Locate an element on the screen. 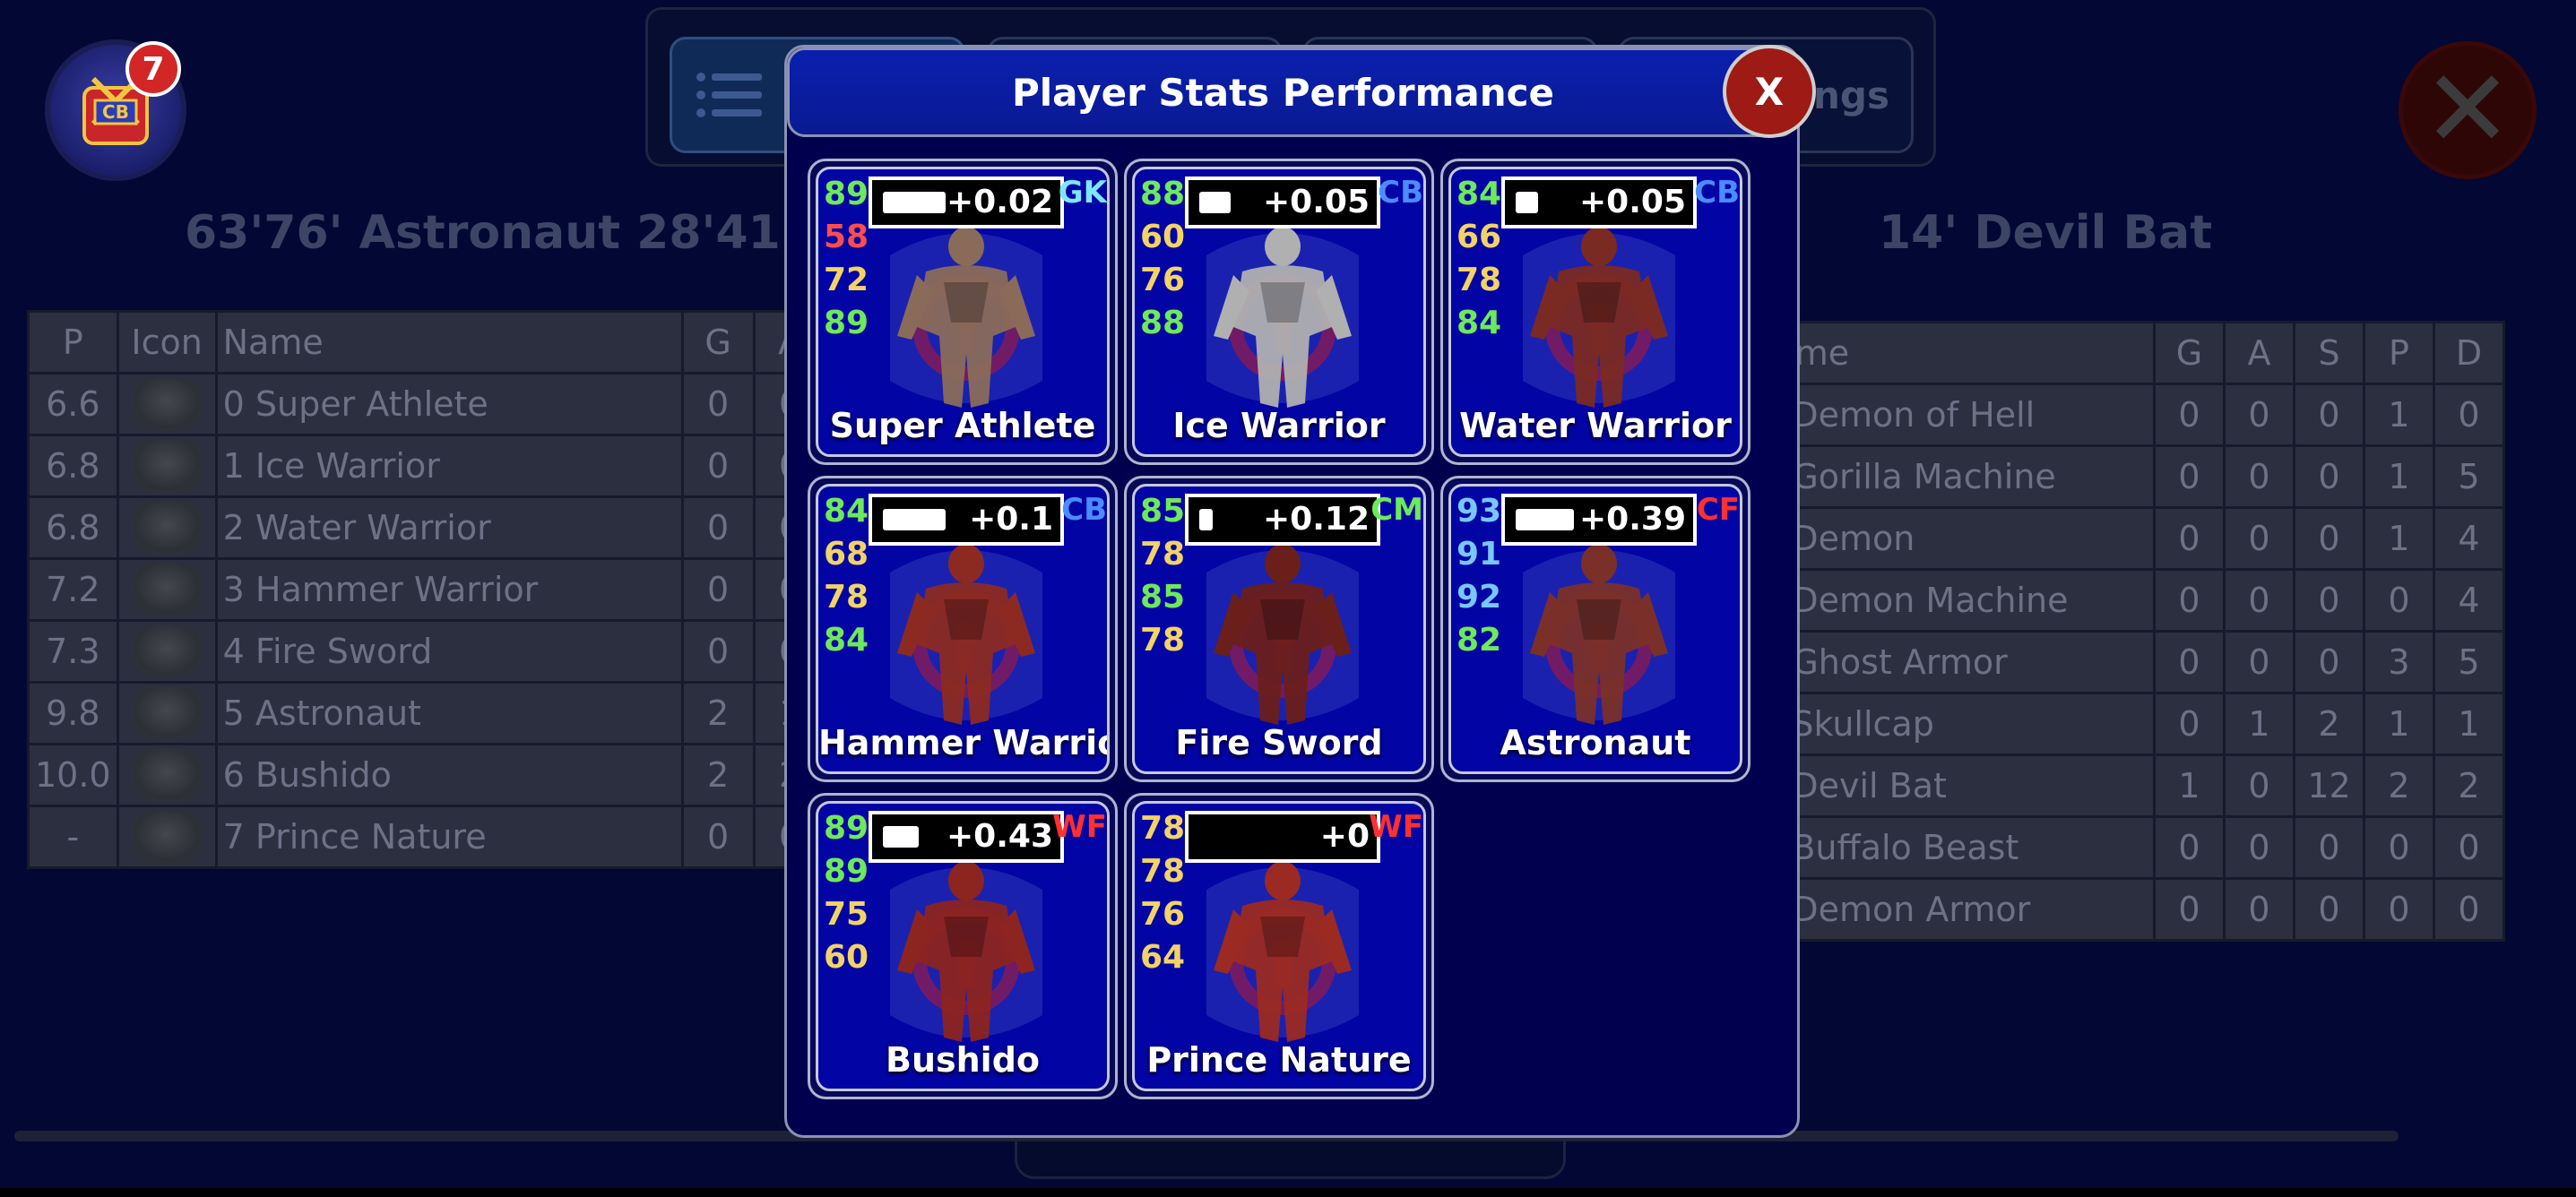  attribute-value: 85 is located at coordinates (1163, 597).